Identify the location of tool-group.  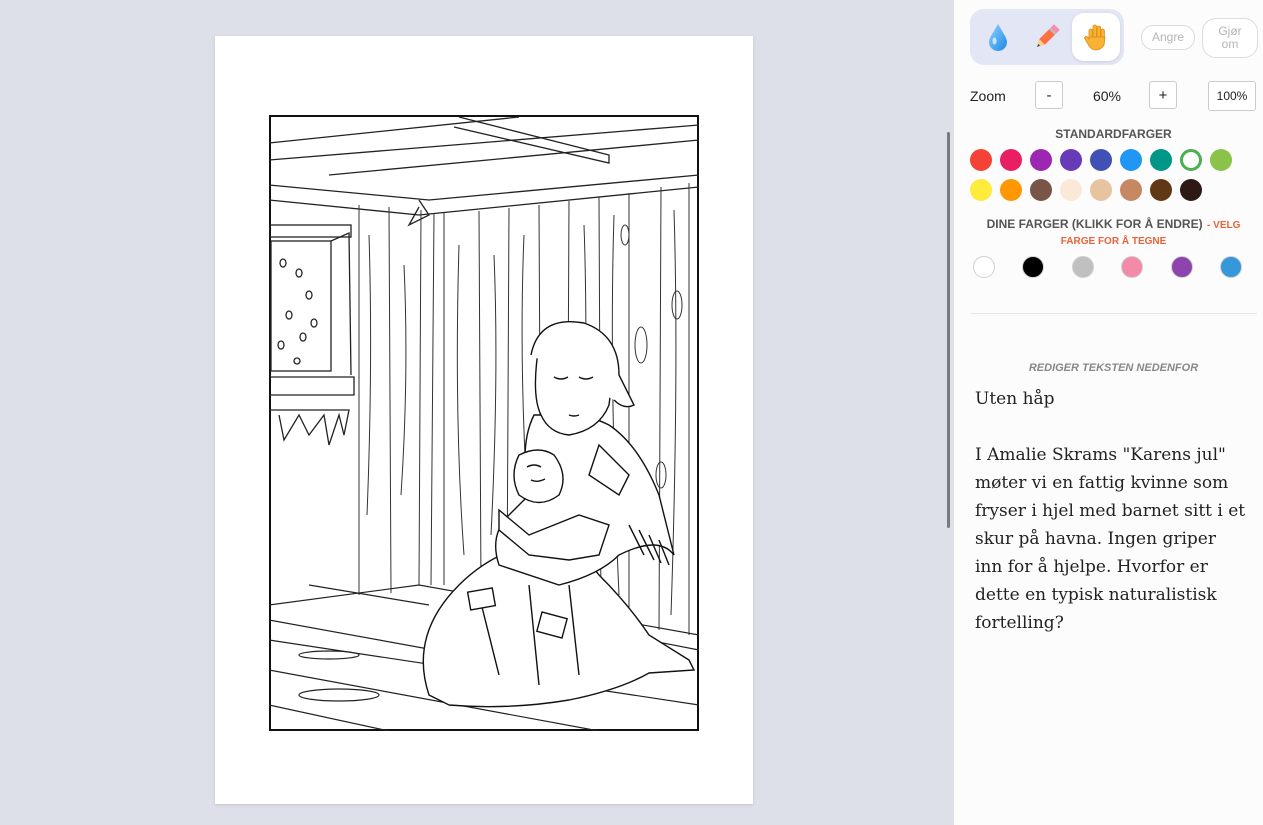
(1047, 37).